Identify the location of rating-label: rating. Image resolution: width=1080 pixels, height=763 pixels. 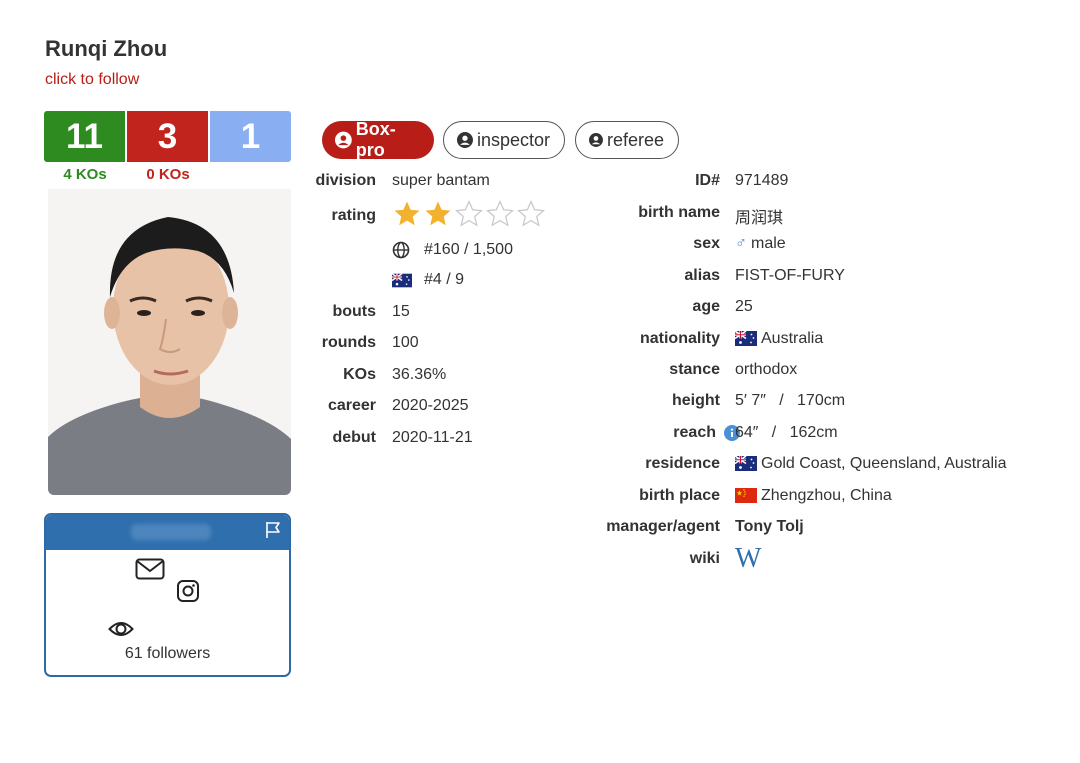
(353, 215).